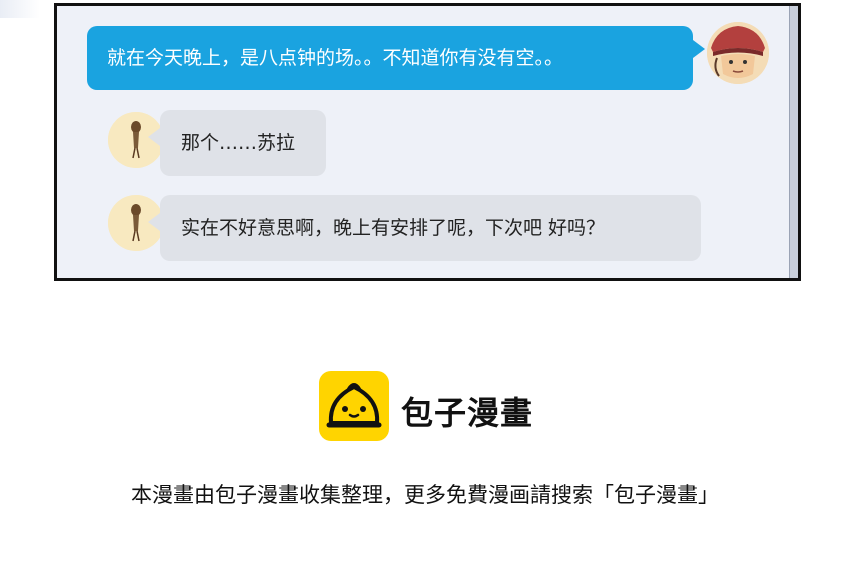  I want to click on message-text: 就在今天晚上，是八点钟的场。。不知道你有没有空。。, so click(335, 57).